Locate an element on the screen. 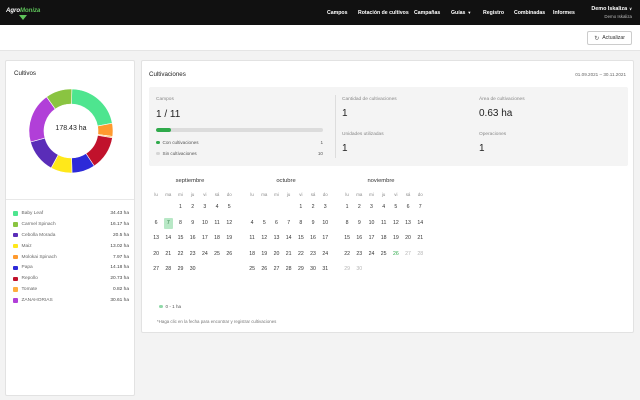 The height and width of the screenshot is (400, 640). nav-item-campanas: Campañas is located at coordinates (427, 14).